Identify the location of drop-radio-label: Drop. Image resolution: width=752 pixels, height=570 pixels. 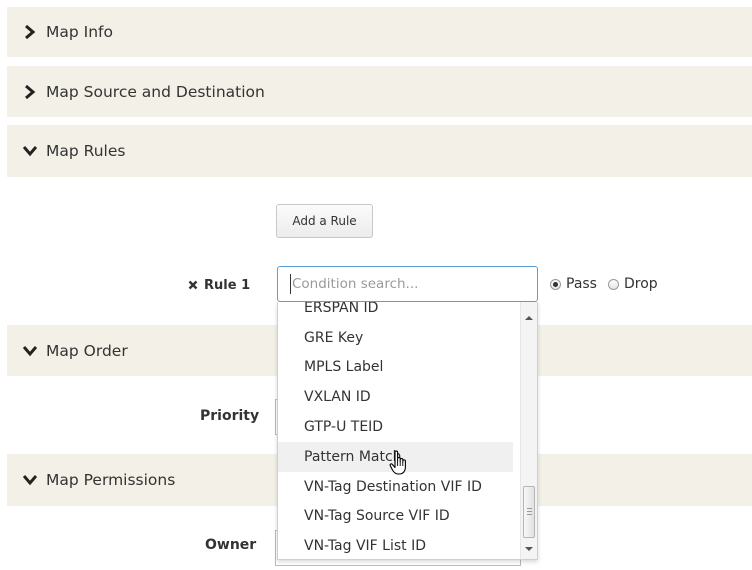
(641, 284).